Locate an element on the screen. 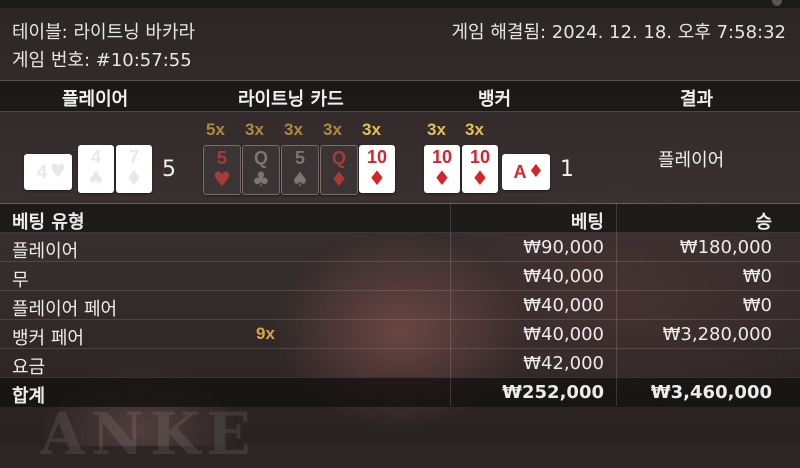 Image resolution: width=800 pixels, height=468 pixels. bet-amount-header: 베팅 is located at coordinates (587, 222).